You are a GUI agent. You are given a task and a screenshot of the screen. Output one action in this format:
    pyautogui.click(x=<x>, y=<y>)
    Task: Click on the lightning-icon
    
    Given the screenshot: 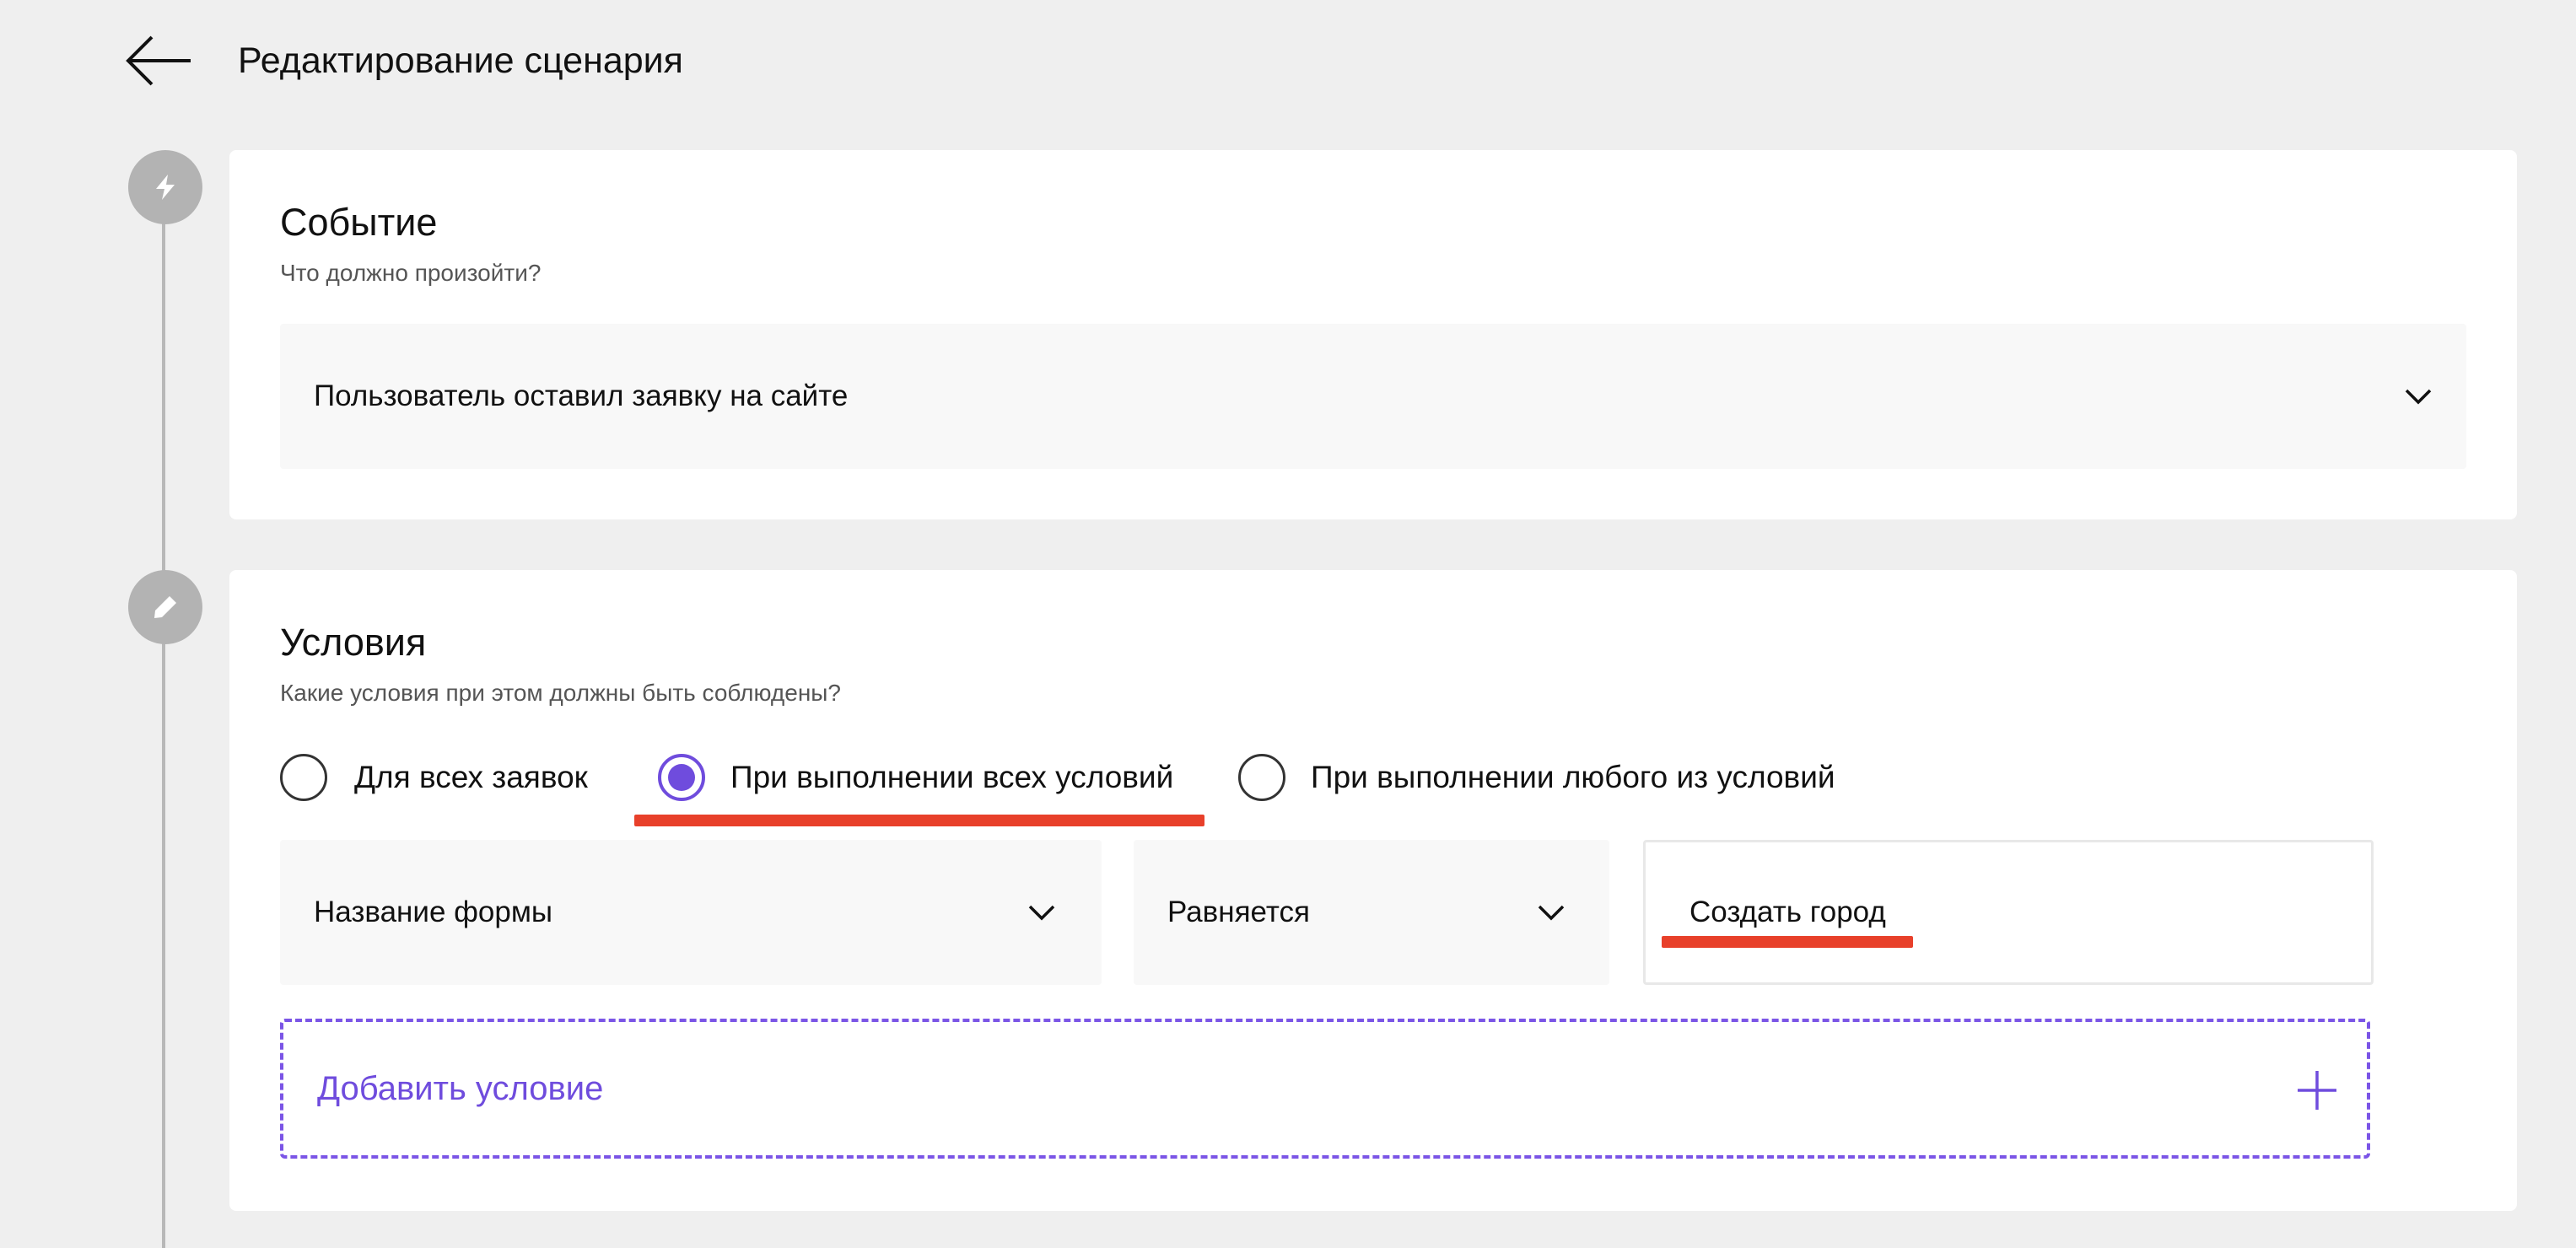 What is the action you would take?
    pyautogui.click(x=165, y=187)
    